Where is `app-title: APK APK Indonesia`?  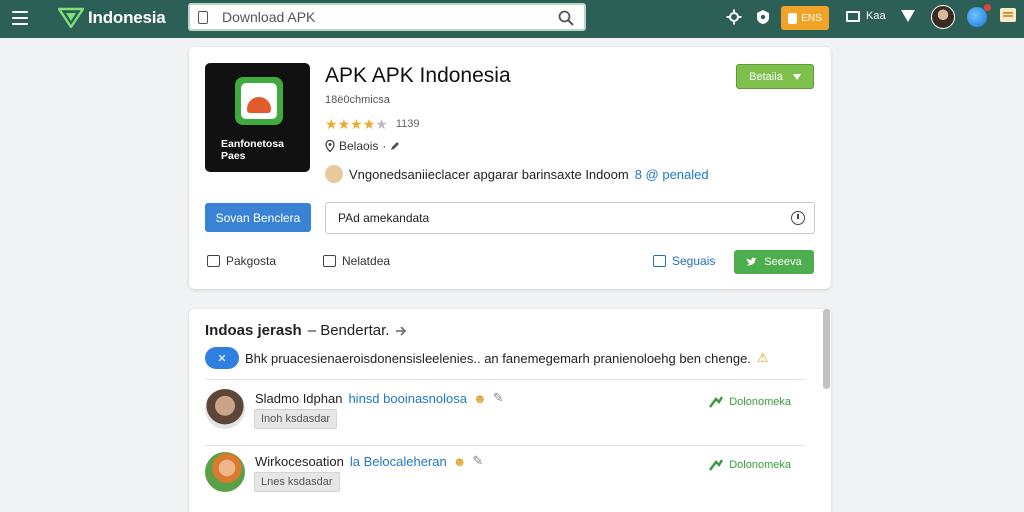
app-title: APK APK Indonesia is located at coordinates (418, 75).